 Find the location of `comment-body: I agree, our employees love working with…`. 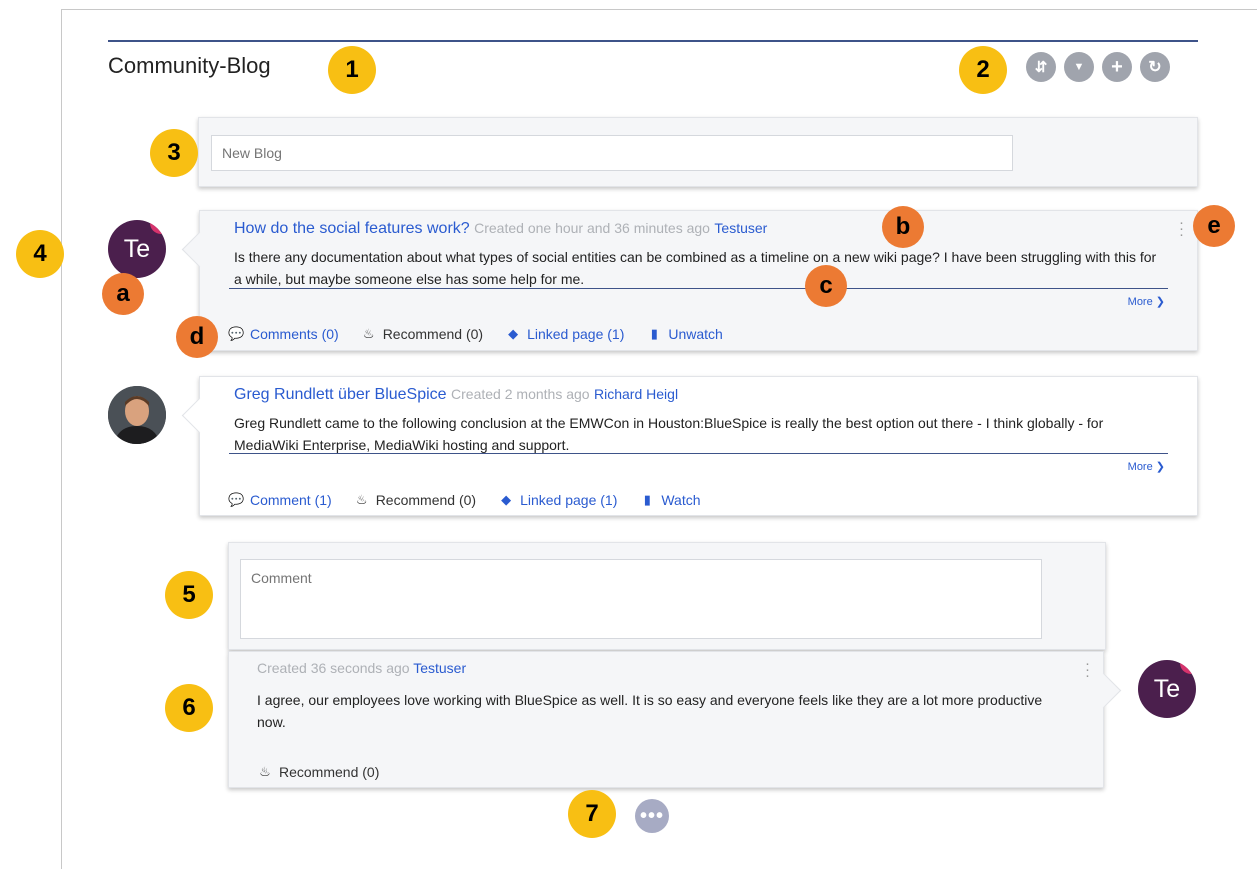

comment-body: I agree, our employees love working with… is located at coordinates (650, 711).